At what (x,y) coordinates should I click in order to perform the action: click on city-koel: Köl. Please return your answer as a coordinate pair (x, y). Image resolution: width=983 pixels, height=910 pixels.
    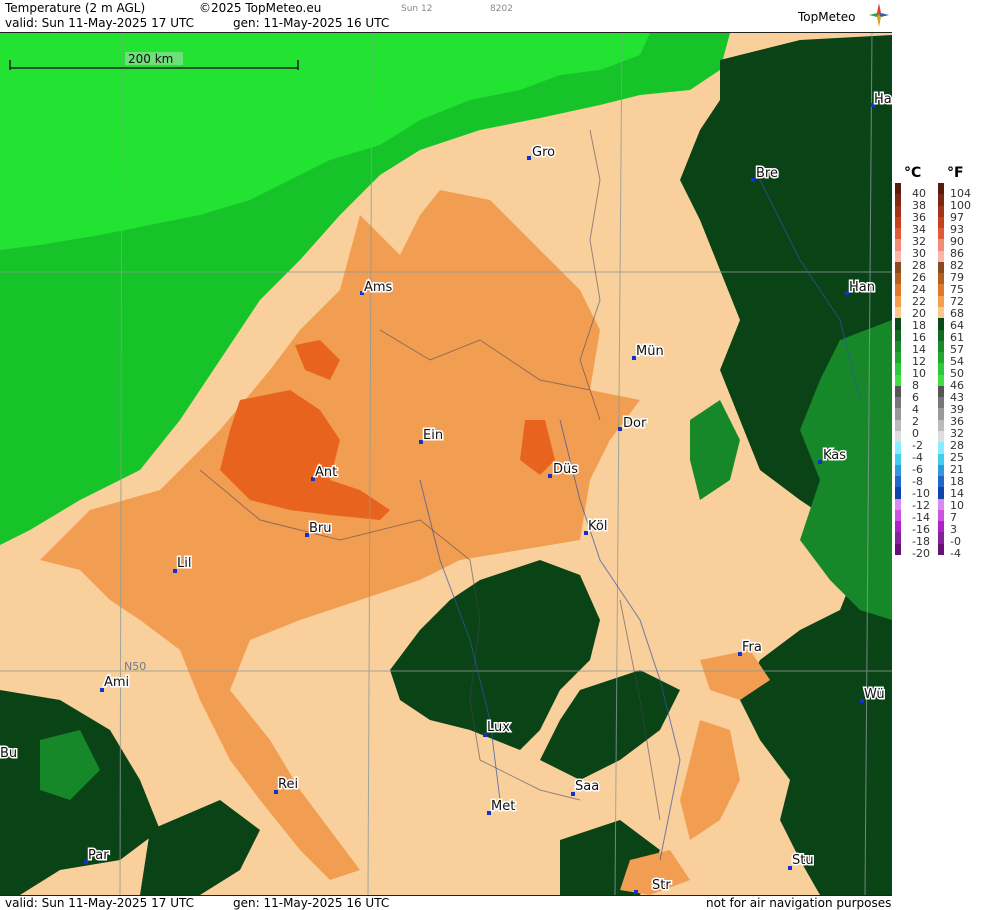
    Looking at the image, I should click on (596, 527).